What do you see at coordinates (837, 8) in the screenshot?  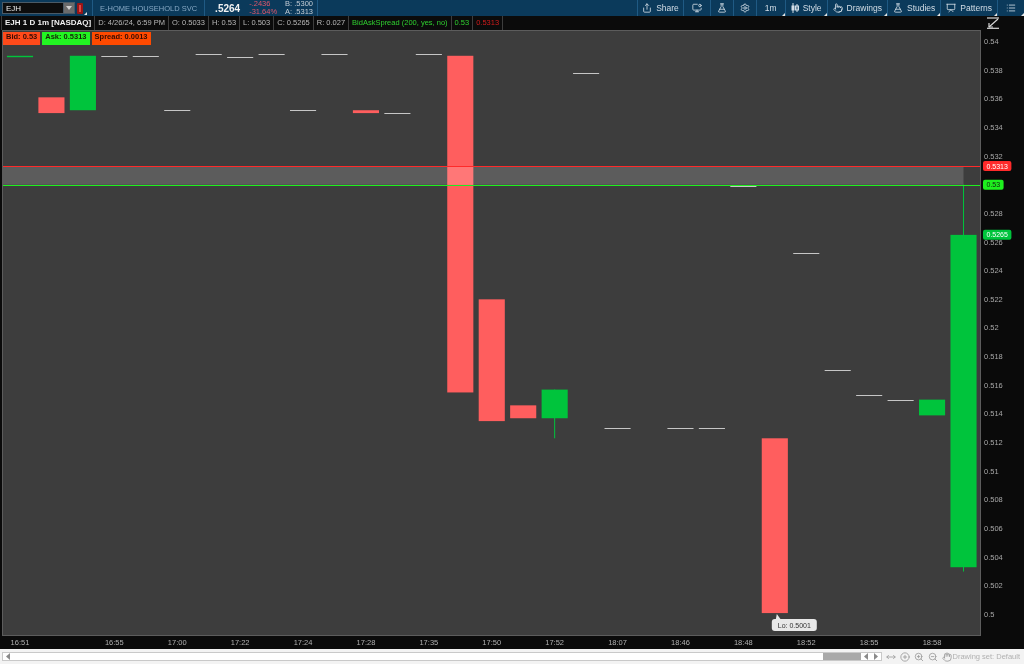 I see `pointer-hand-icon` at bounding box center [837, 8].